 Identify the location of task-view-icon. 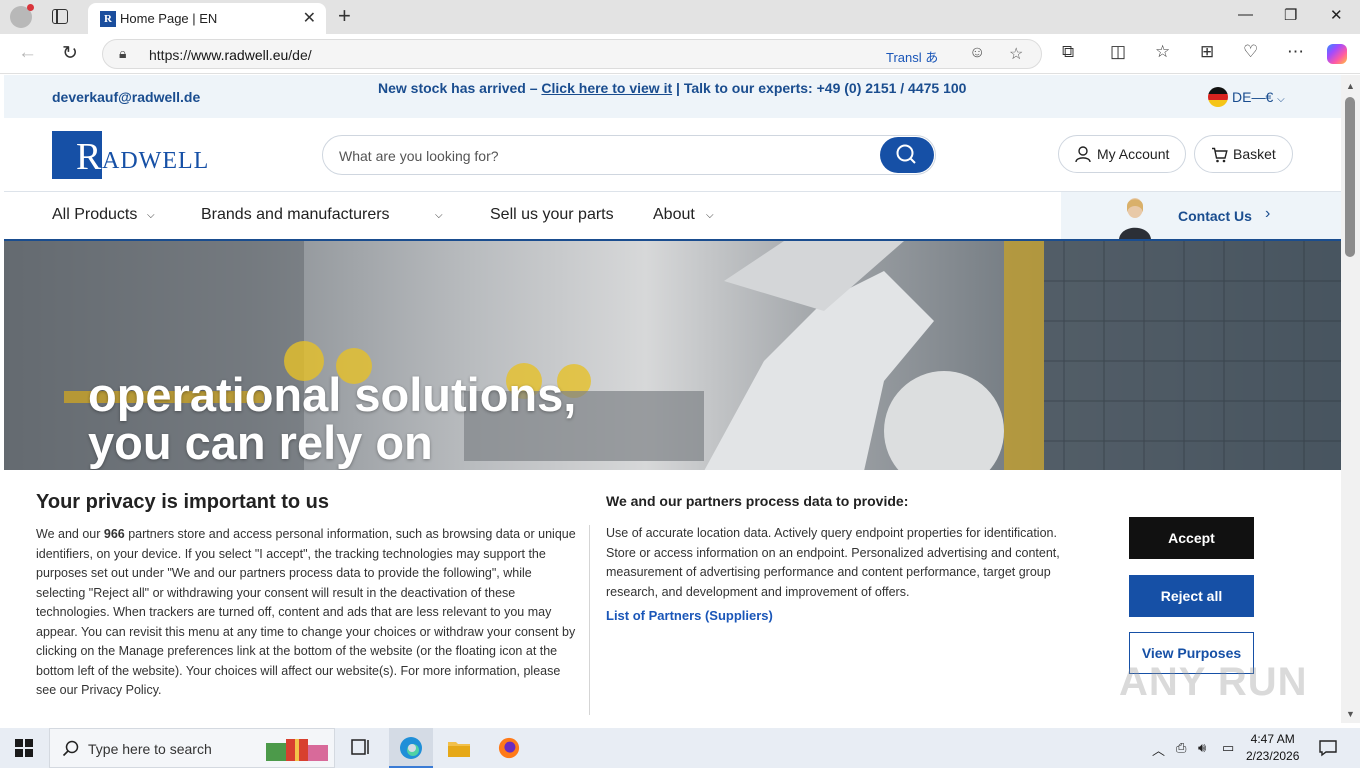
(361, 748).